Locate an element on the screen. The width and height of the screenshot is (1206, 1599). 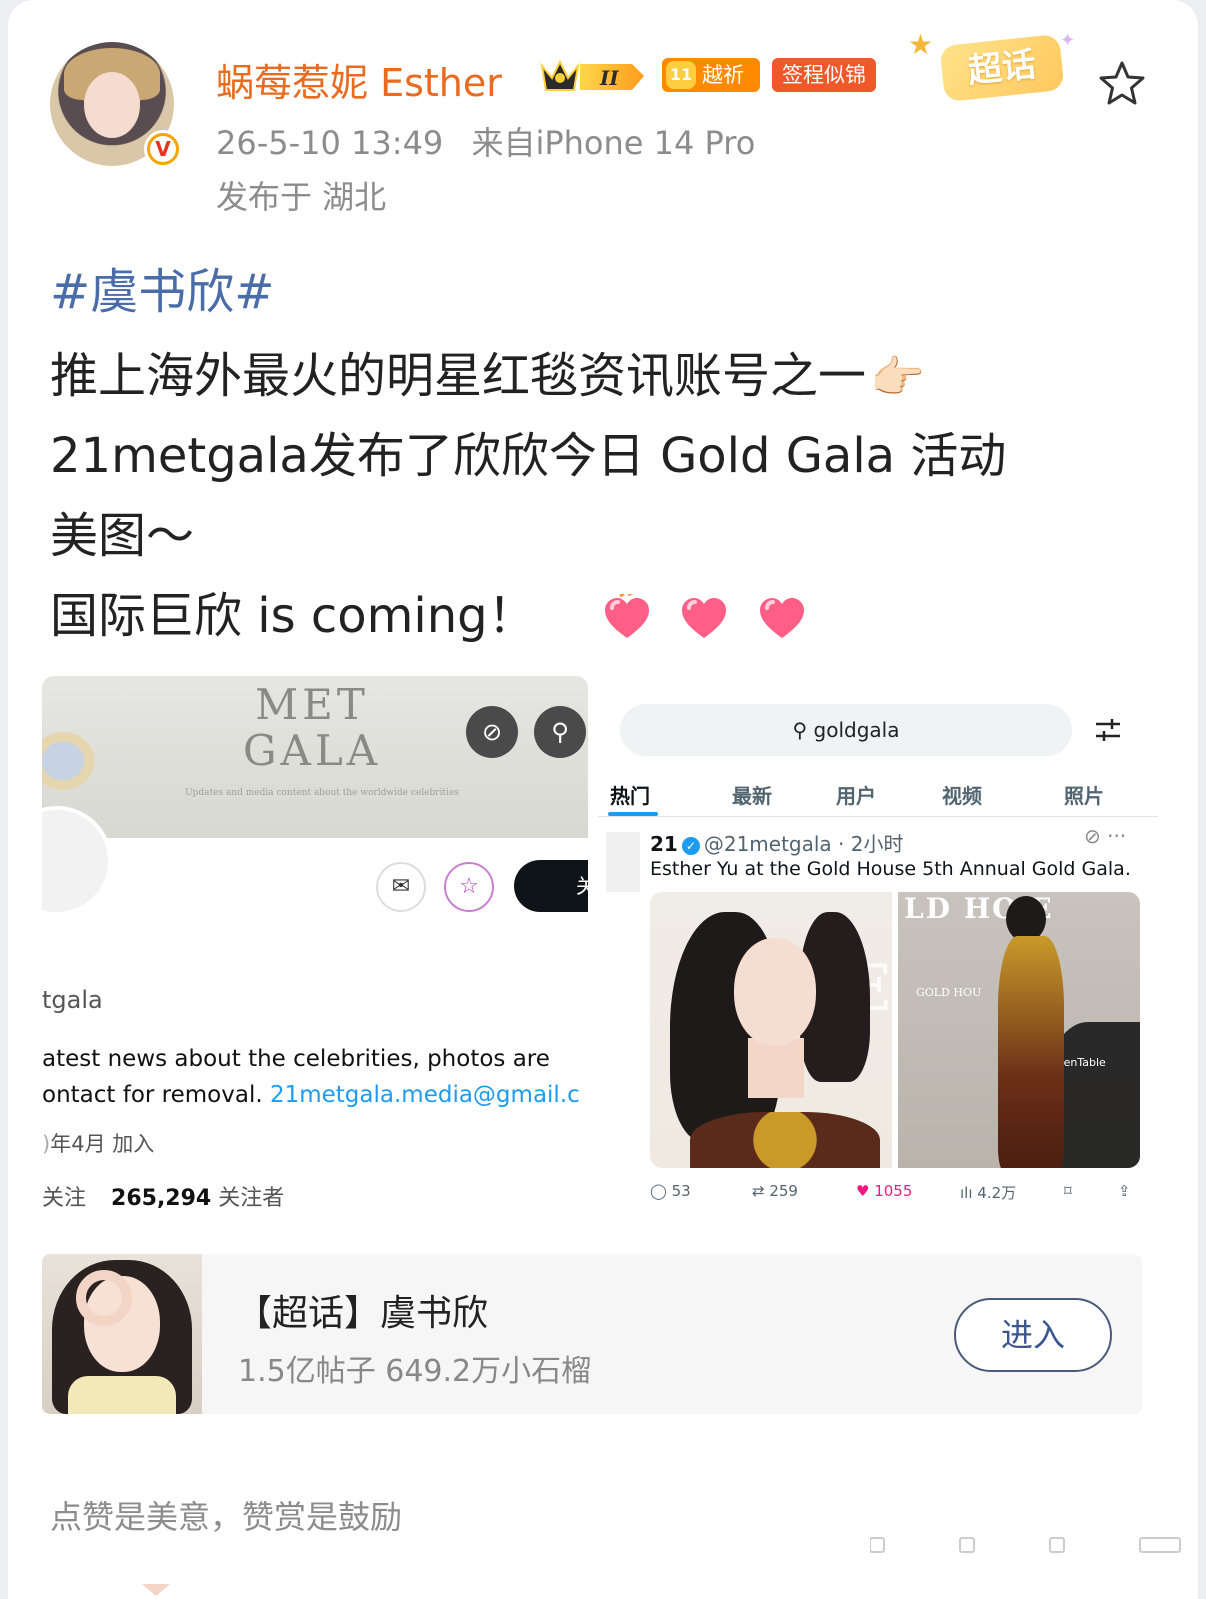
fan-level-label: 越祈 is located at coordinates (723, 75).